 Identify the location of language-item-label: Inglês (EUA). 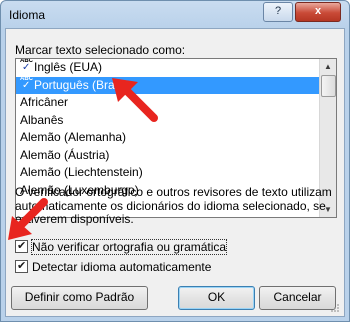
(68, 67).